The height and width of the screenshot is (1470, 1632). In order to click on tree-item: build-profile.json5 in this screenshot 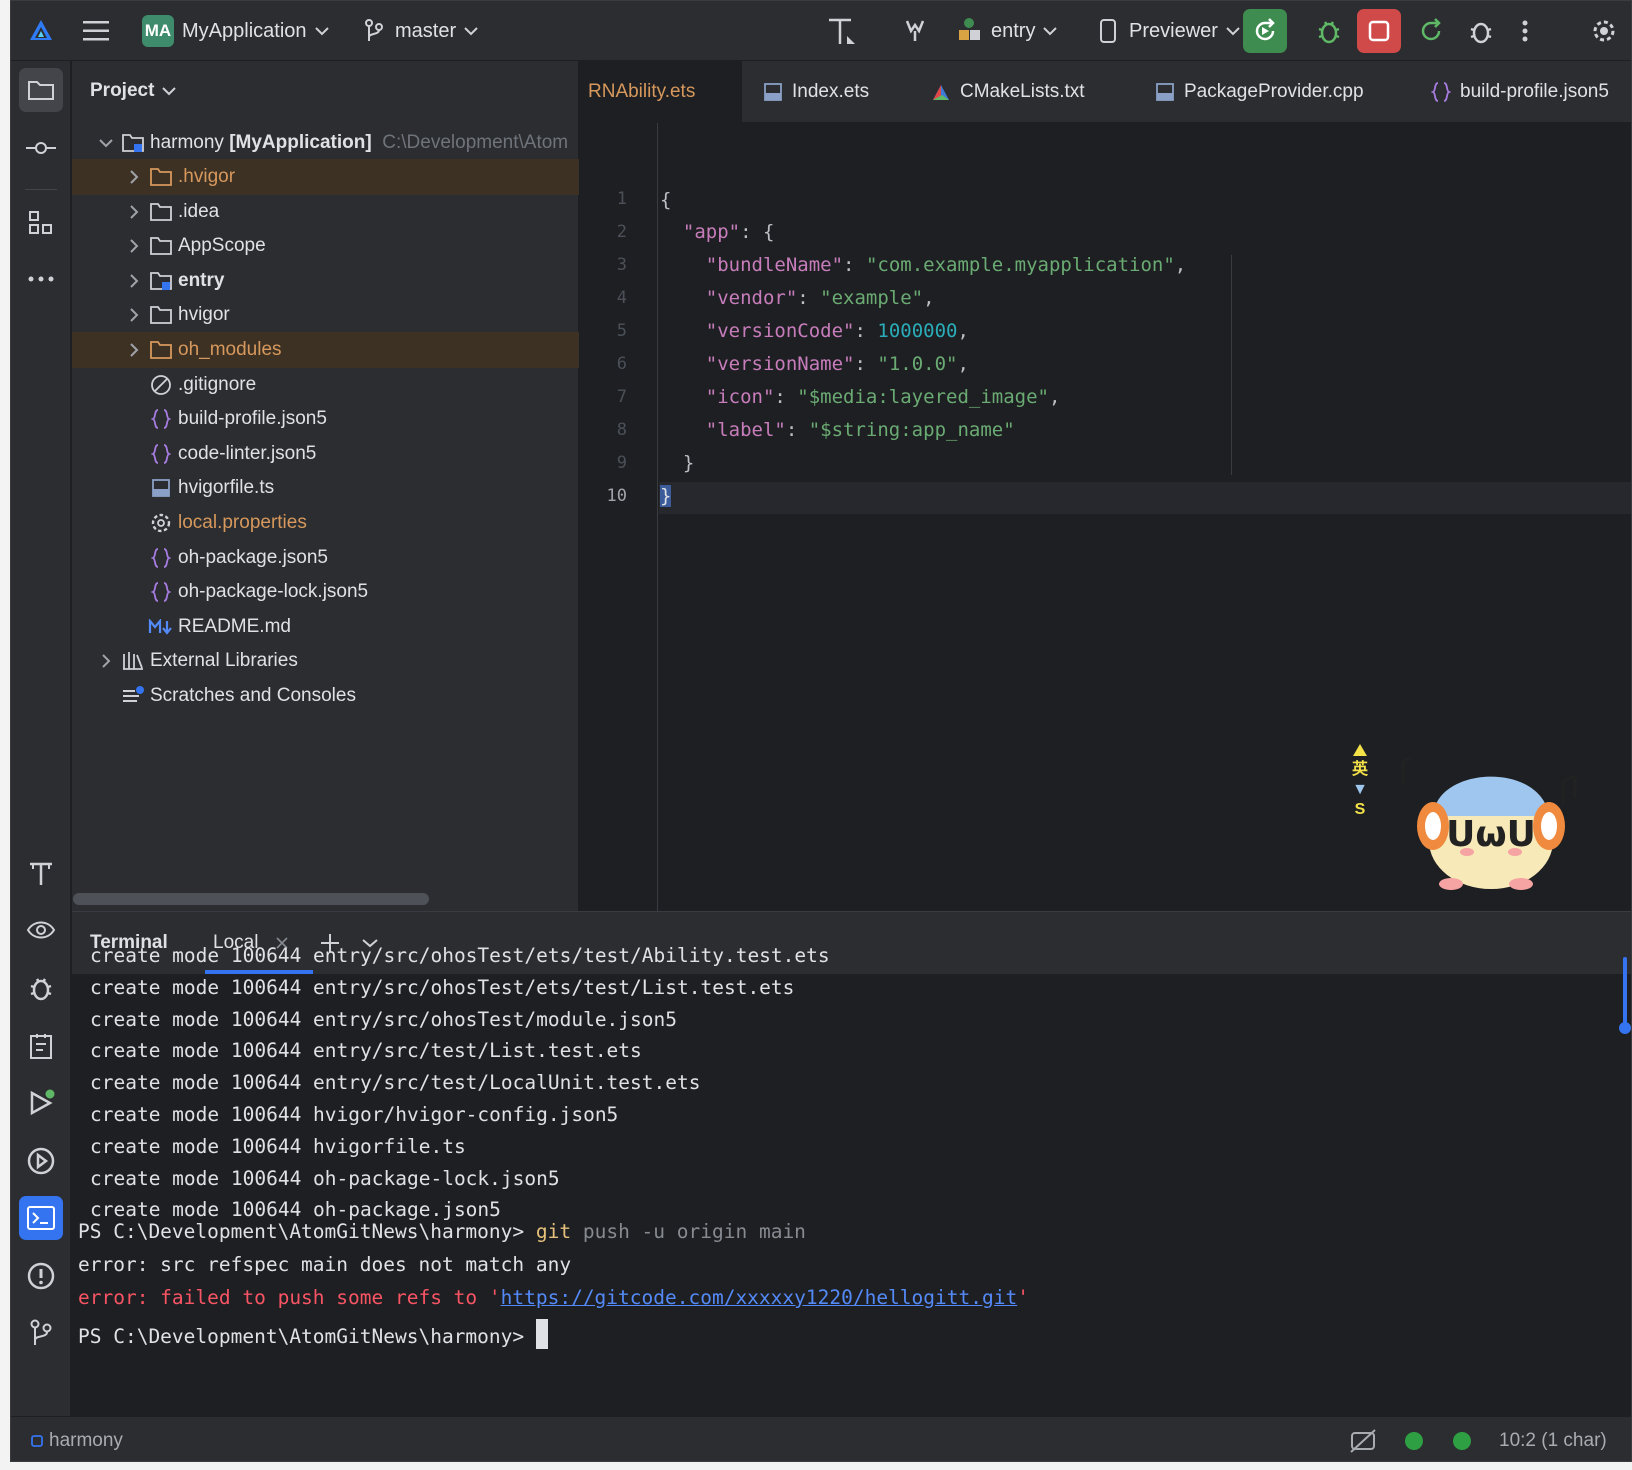, I will do `click(325, 419)`.